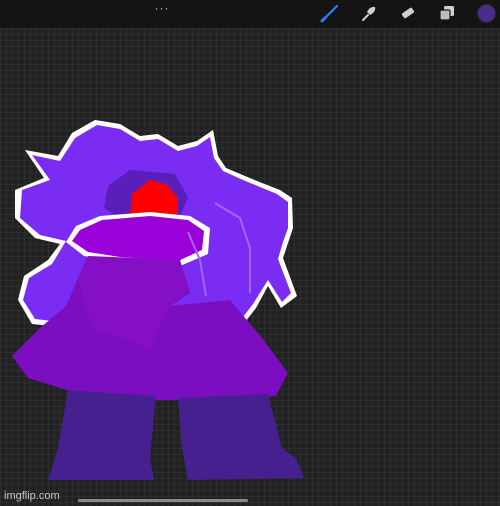 This screenshot has height=506, width=500. Describe the element at coordinates (241, 437) in the screenshot. I see `right-leg` at that location.